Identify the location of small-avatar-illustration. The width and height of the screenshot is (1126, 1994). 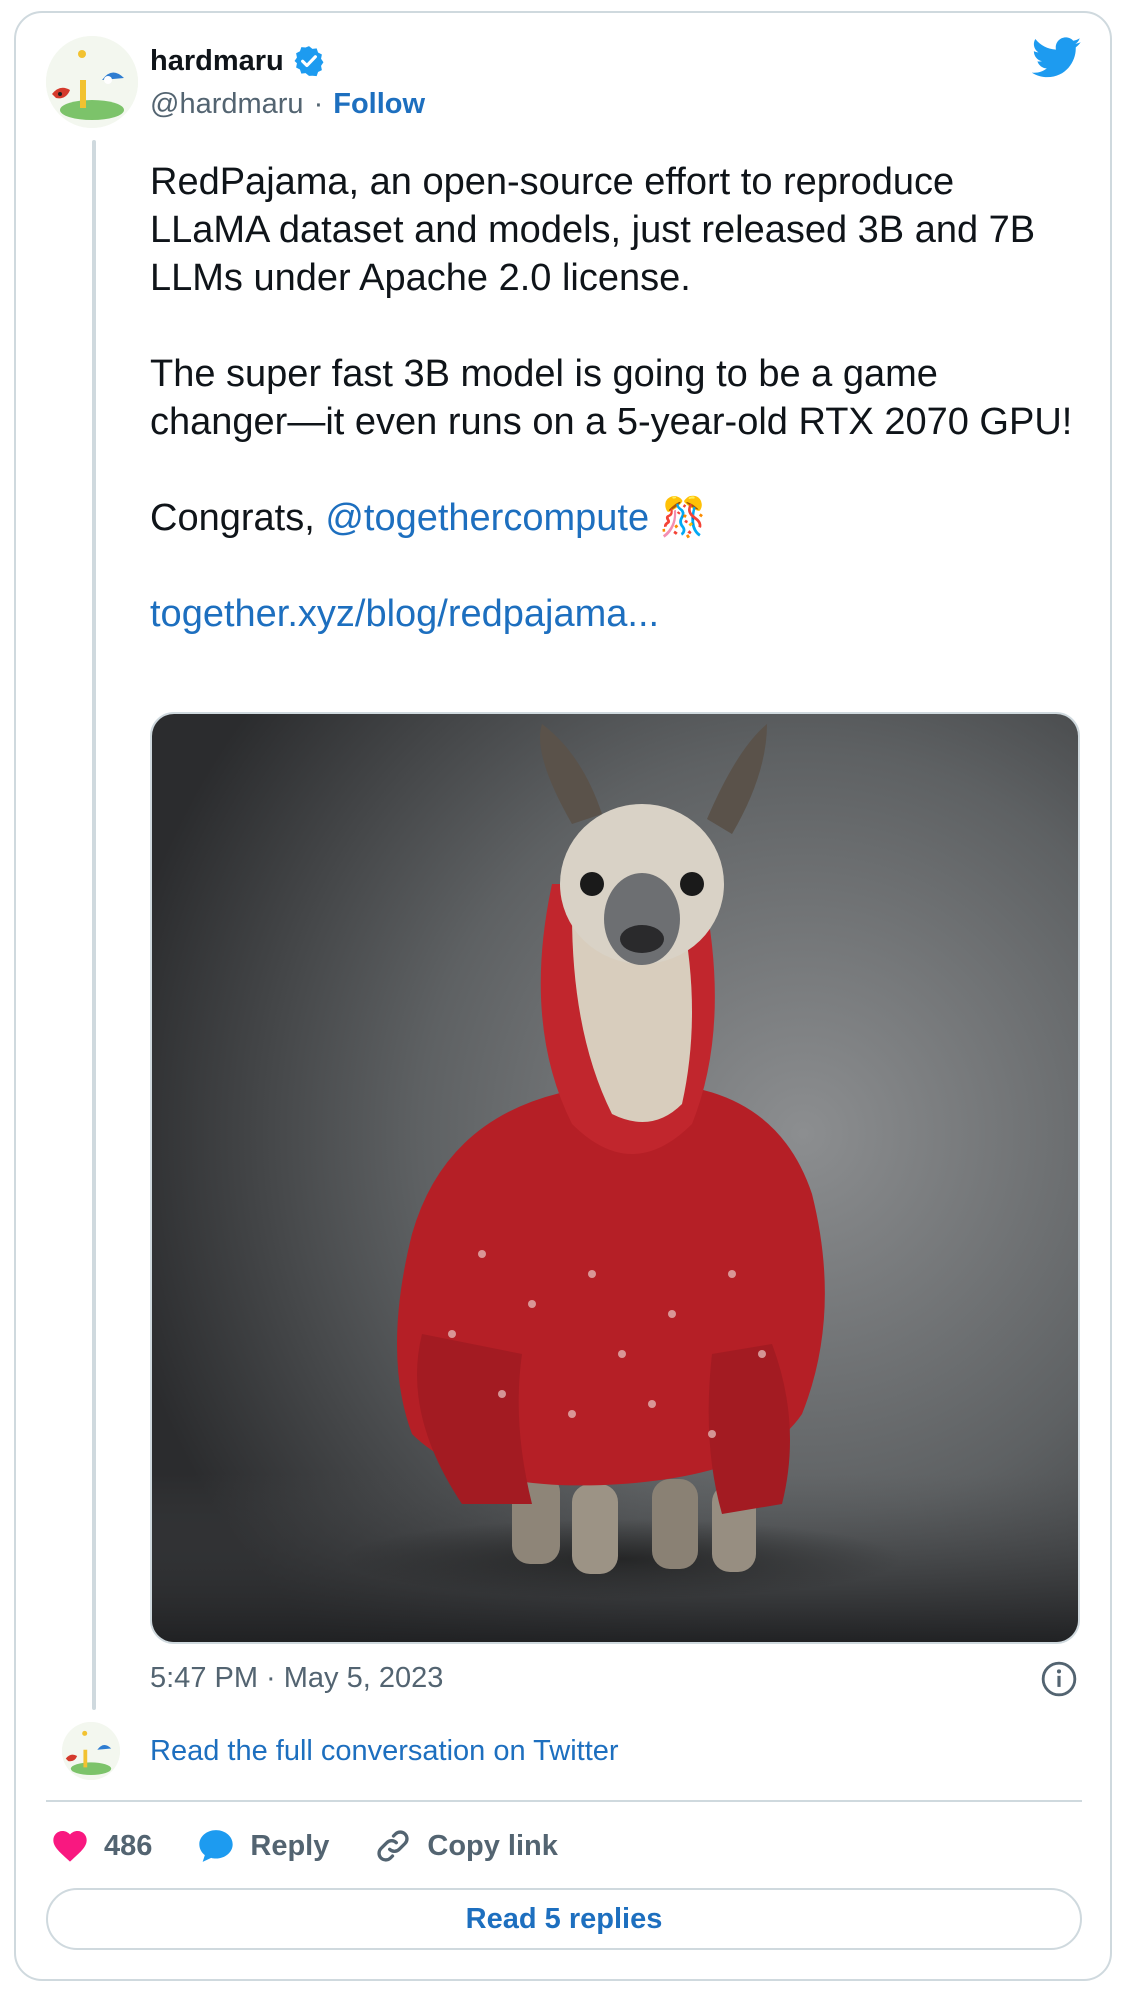
(91, 1751).